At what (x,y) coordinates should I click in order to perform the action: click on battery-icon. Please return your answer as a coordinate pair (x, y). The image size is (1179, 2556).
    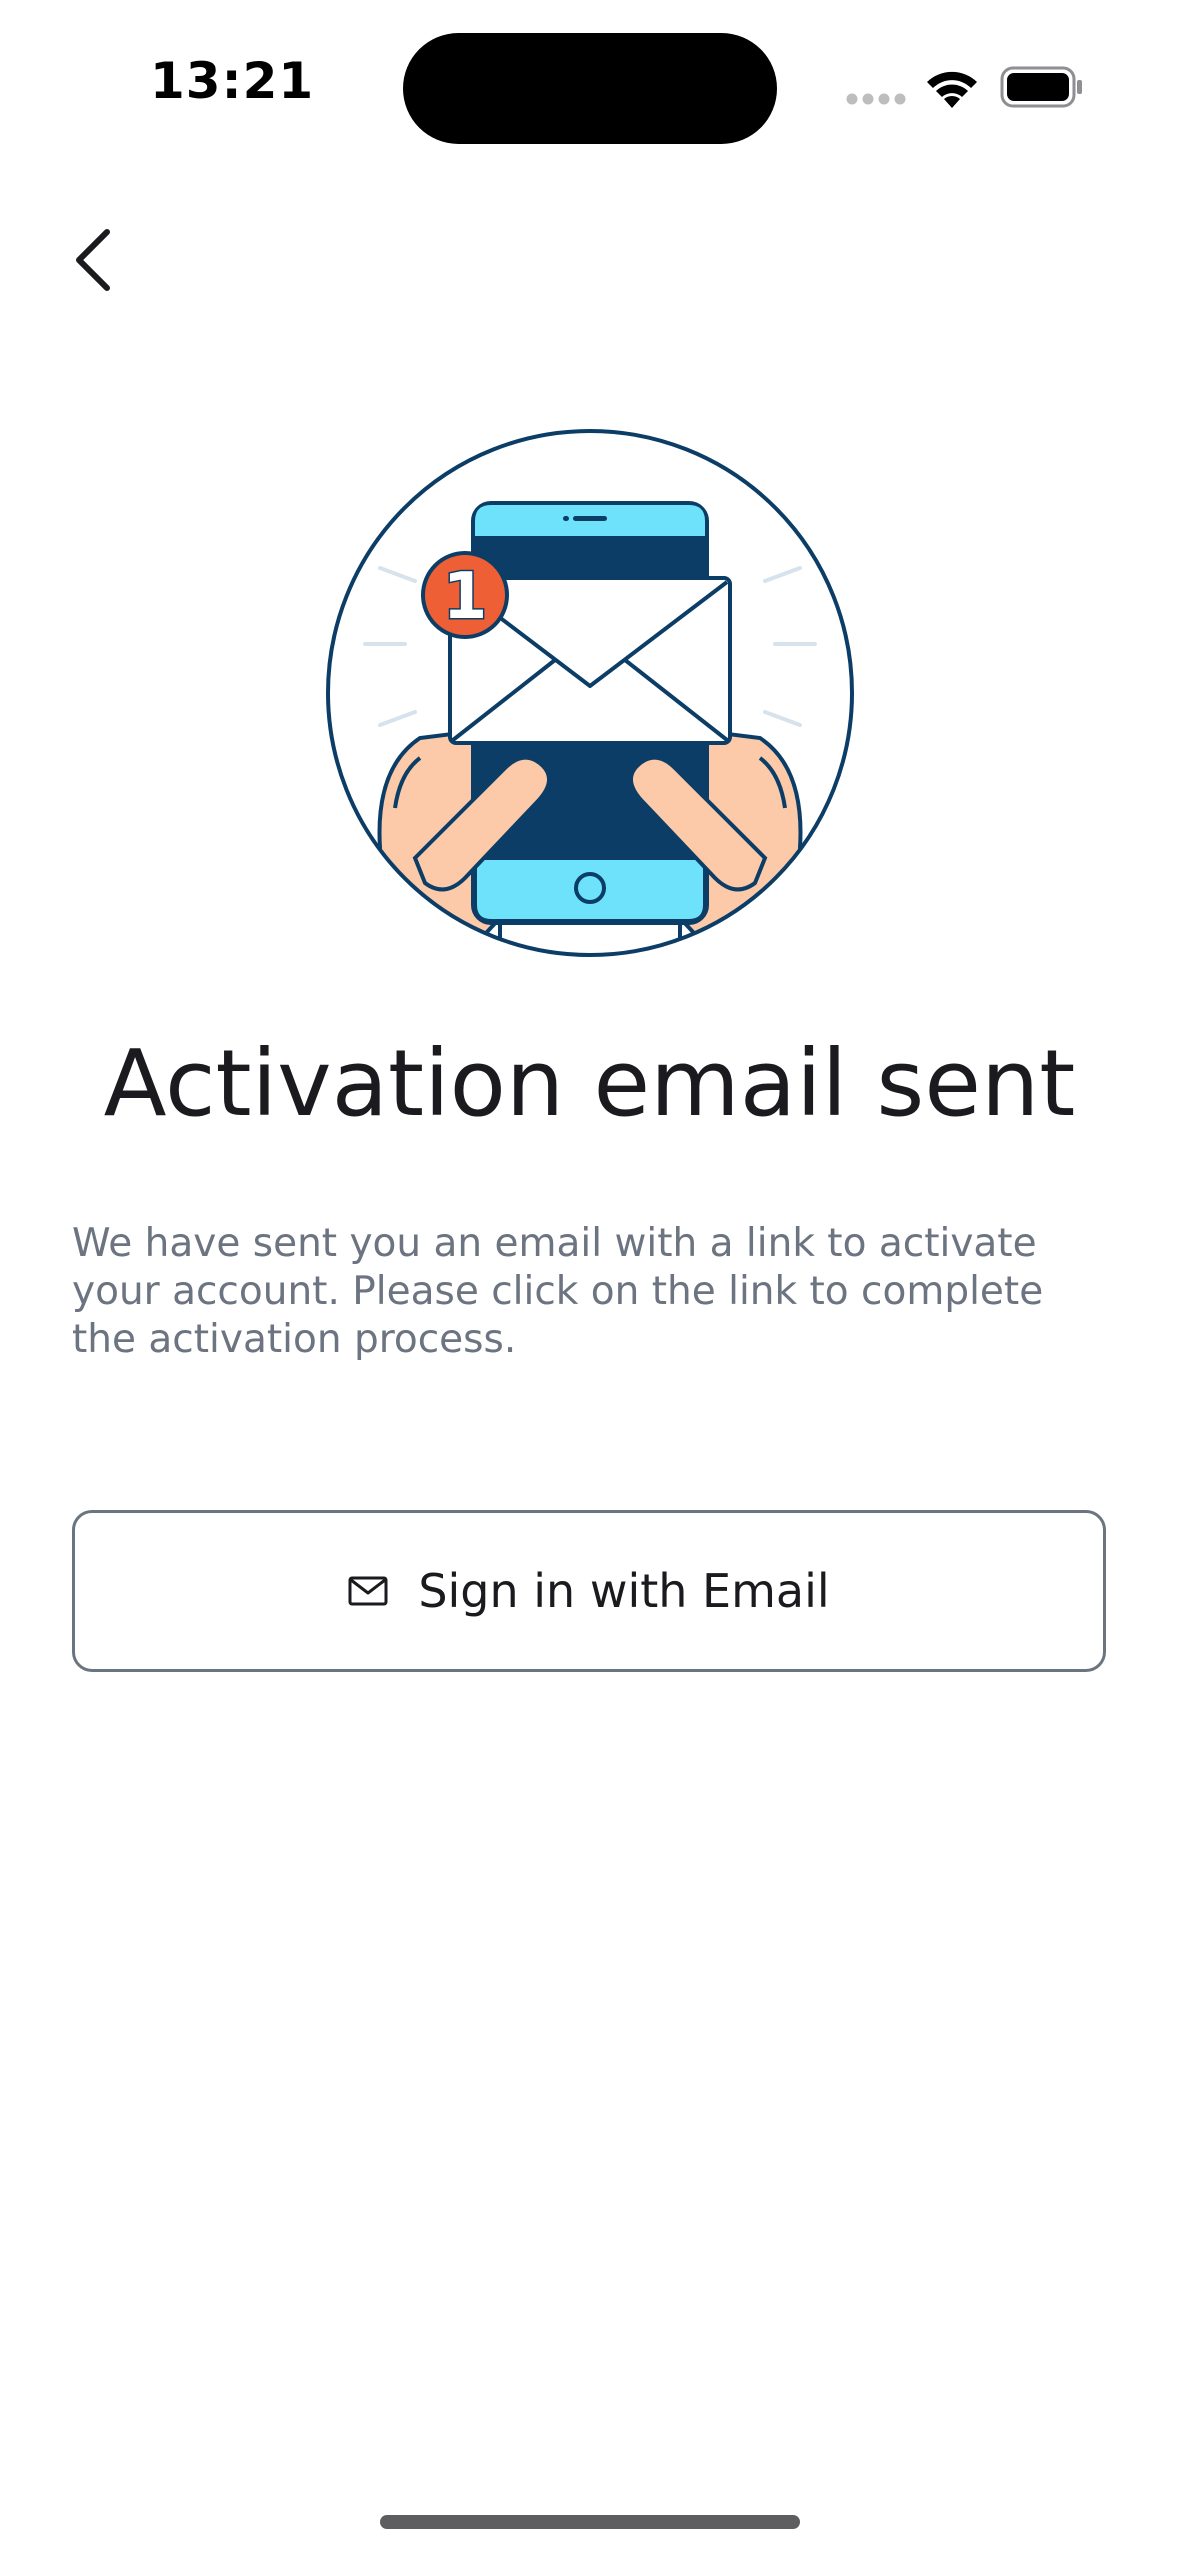
    Looking at the image, I should click on (1041, 87).